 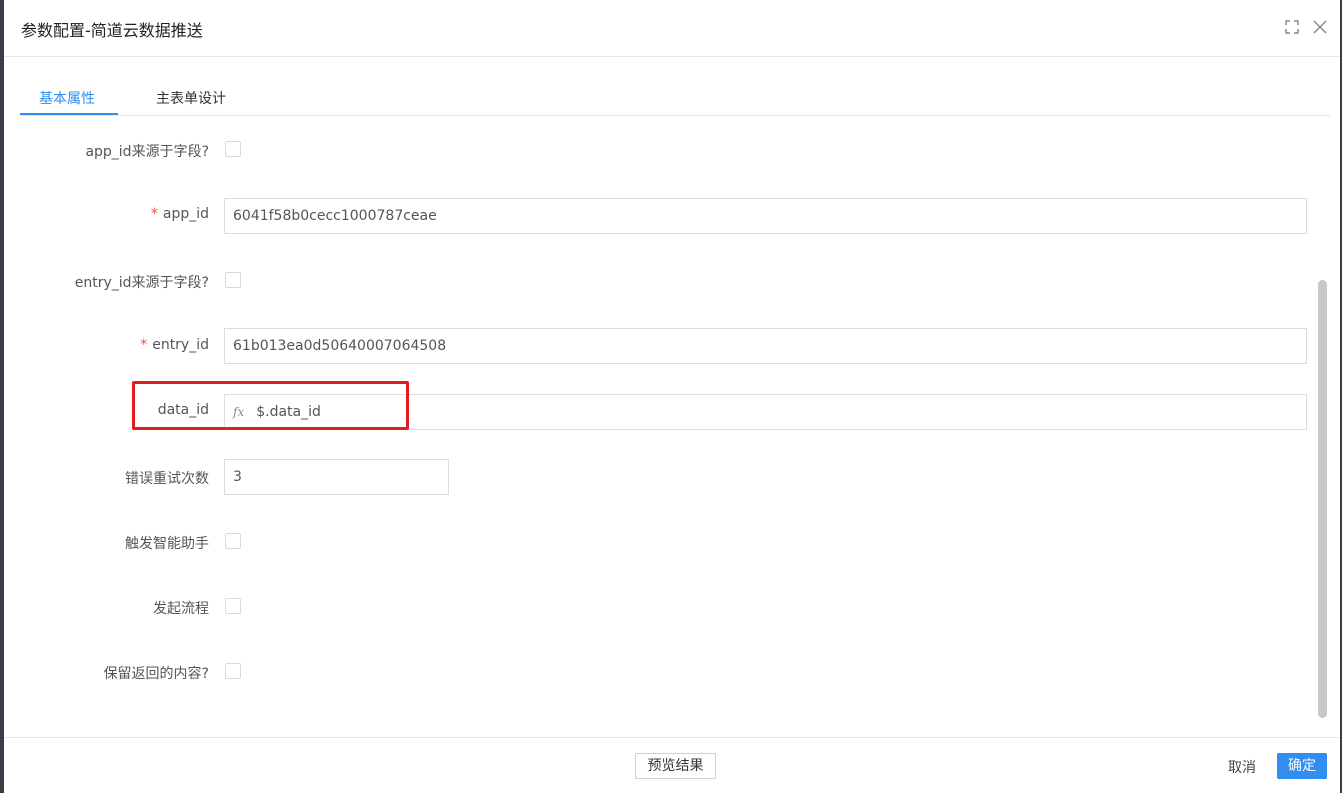 I want to click on start-process-checkbox, so click(x=233, y=606).